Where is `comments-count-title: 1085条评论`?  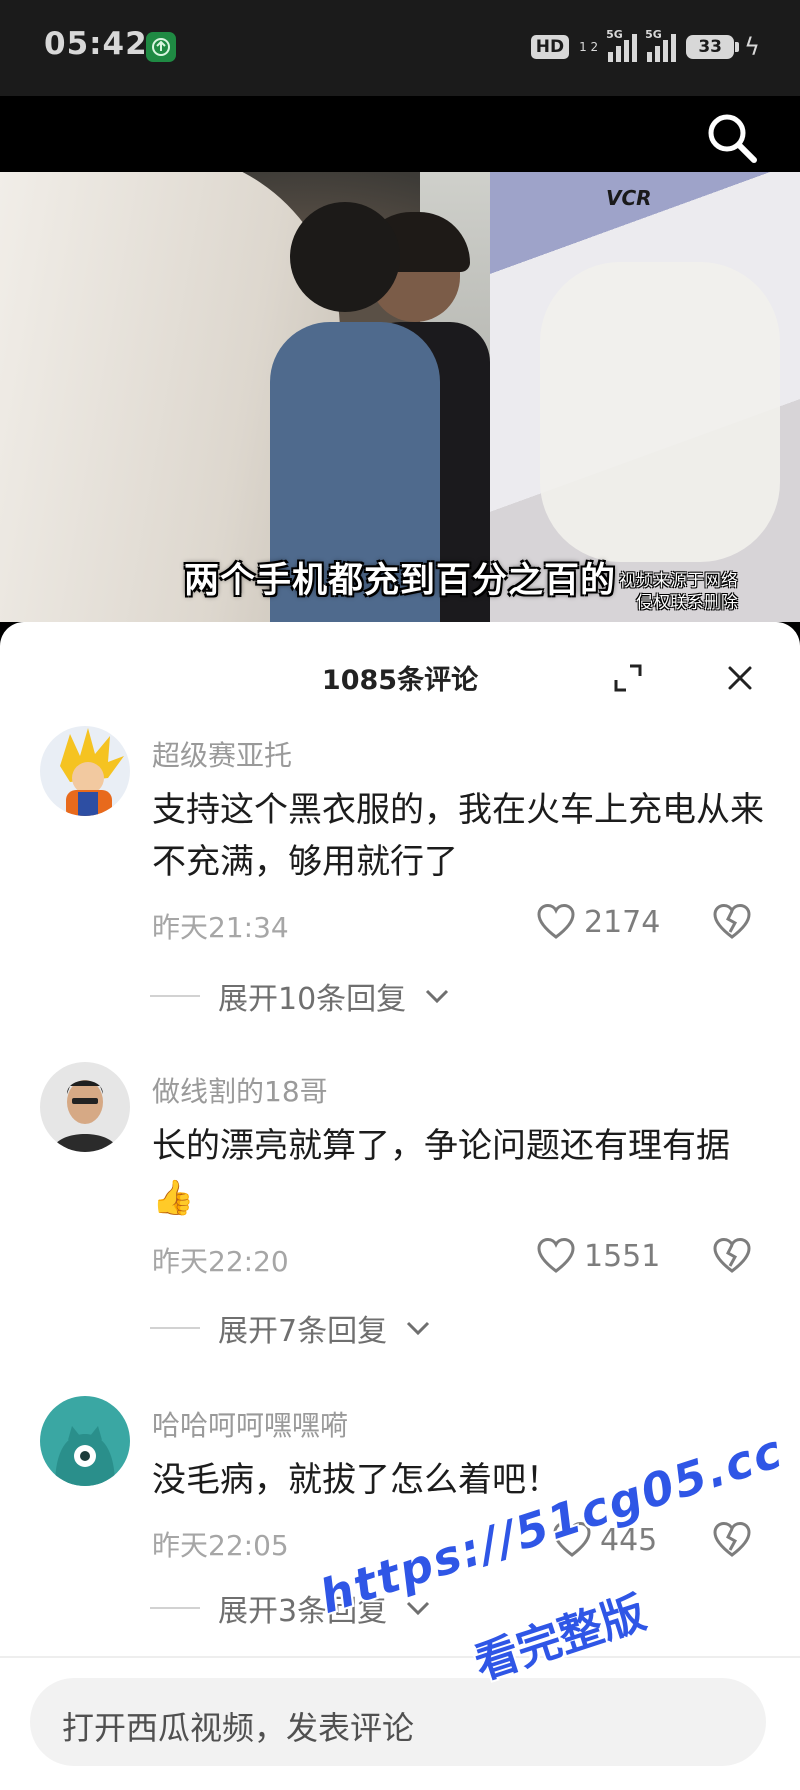 comments-count-title: 1085条评论 is located at coordinates (400, 680).